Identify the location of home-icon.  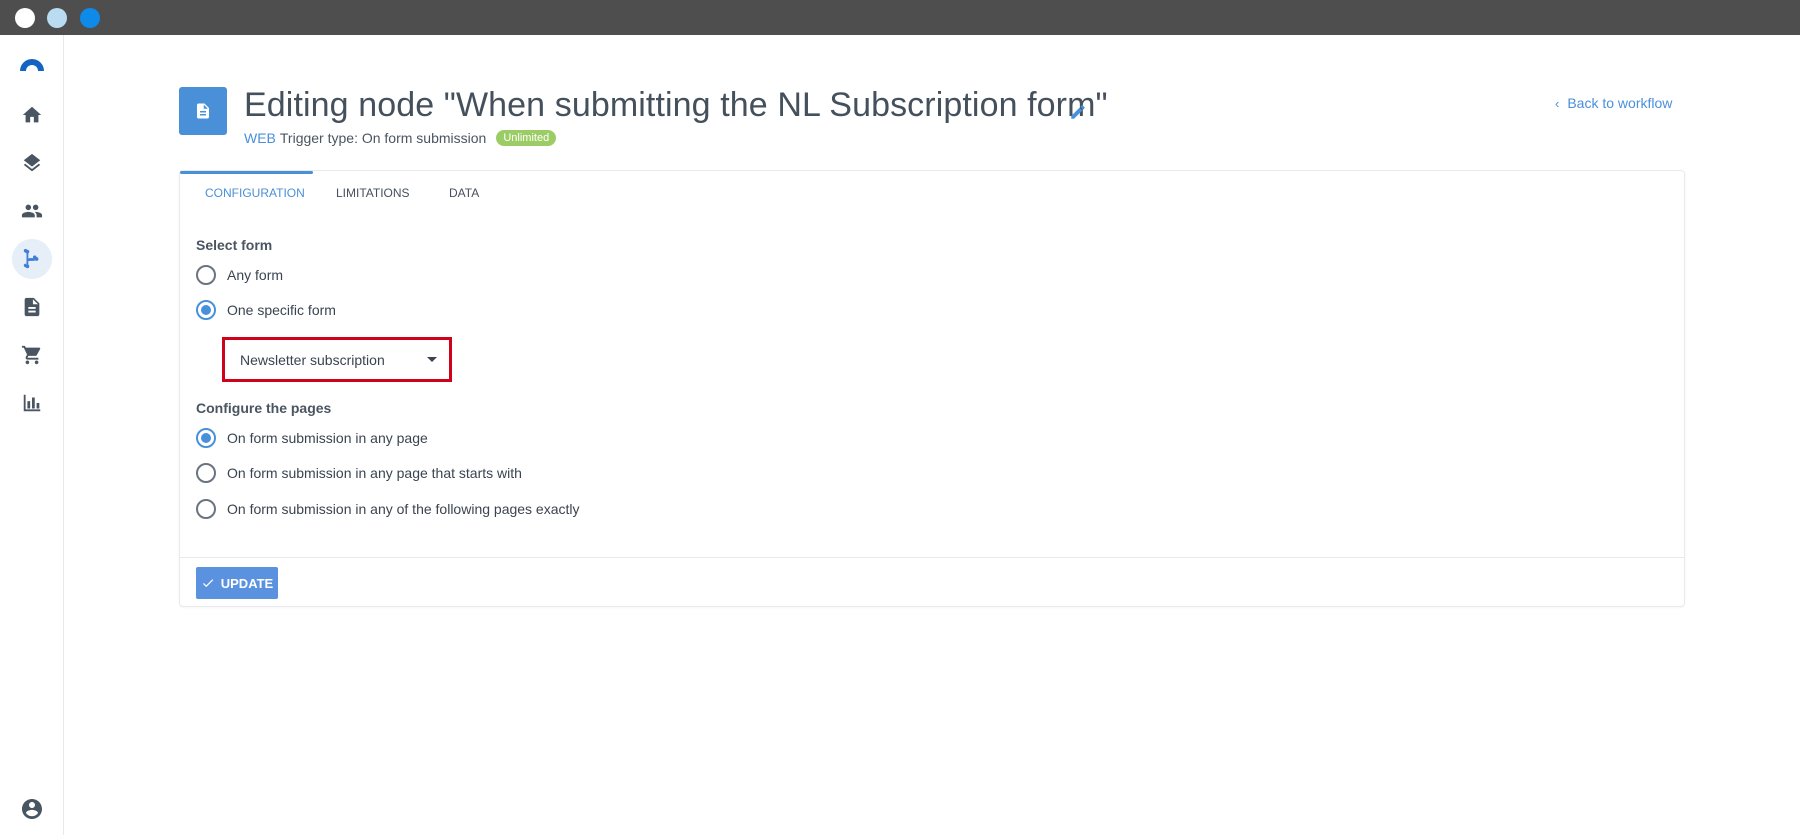
(32, 114).